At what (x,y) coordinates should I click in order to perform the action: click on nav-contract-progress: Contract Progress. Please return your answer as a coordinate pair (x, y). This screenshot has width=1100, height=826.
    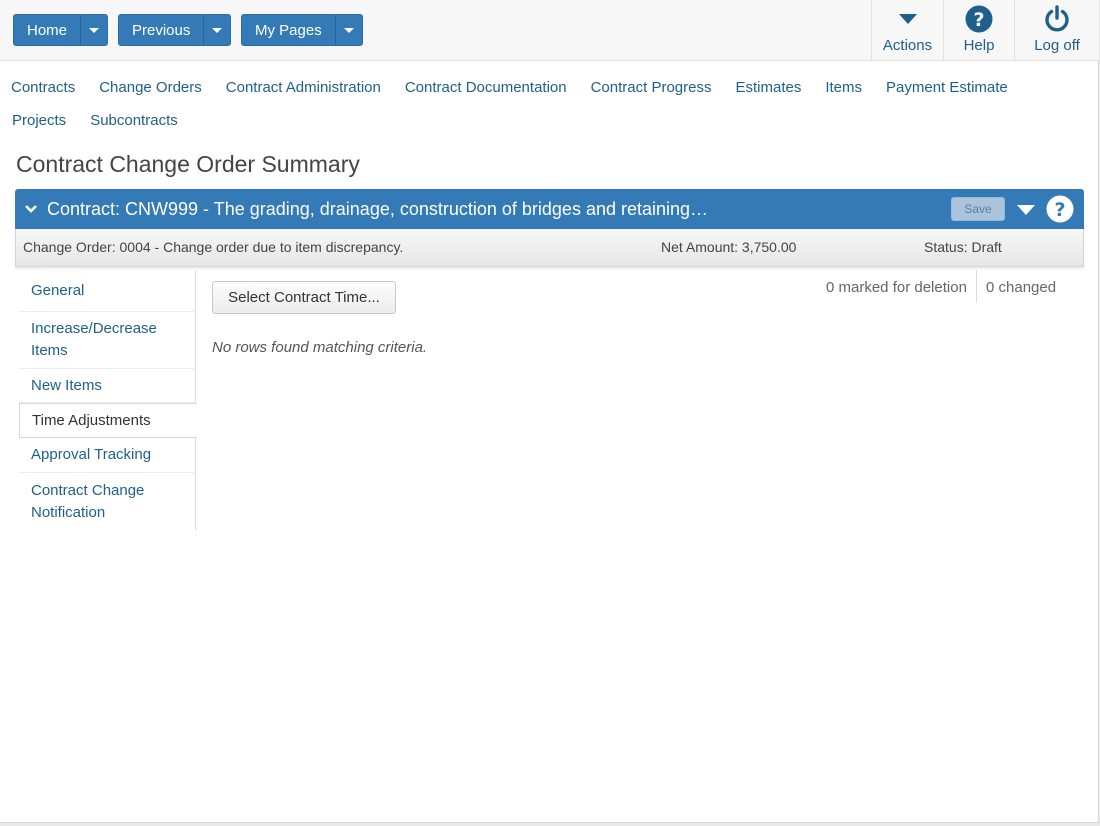
    Looking at the image, I should click on (651, 87).